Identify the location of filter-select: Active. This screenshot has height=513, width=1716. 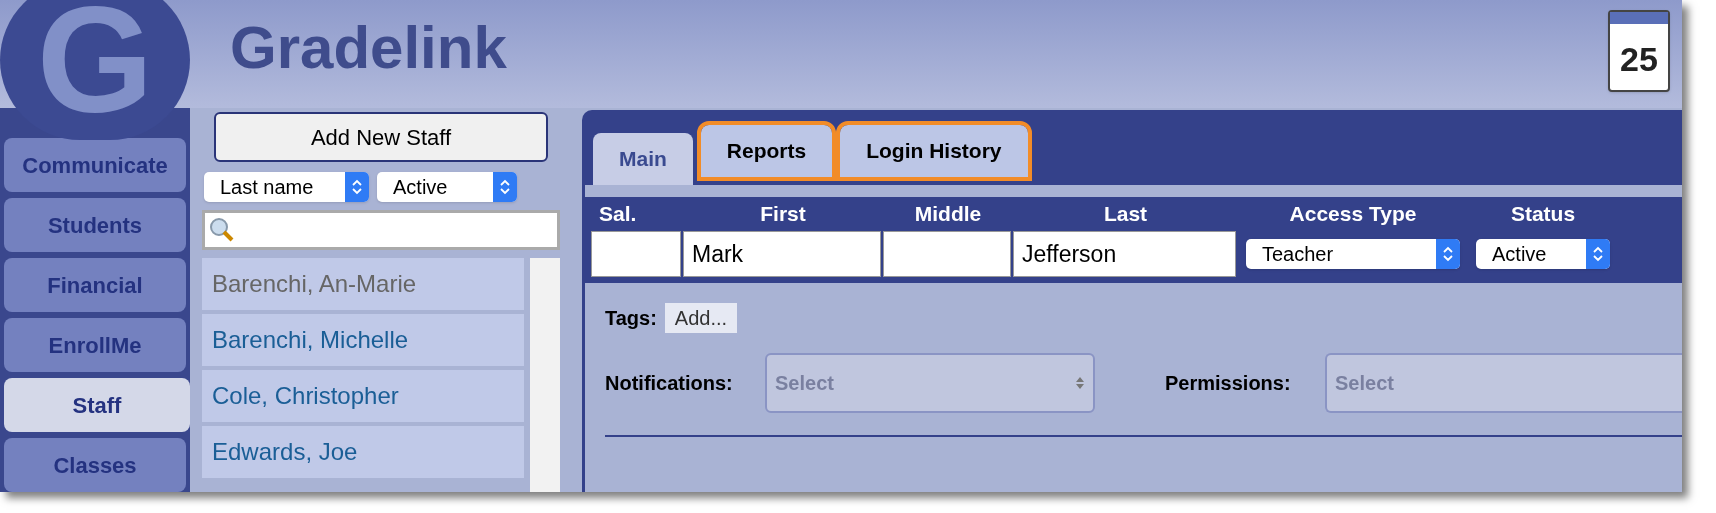
(447, 187).